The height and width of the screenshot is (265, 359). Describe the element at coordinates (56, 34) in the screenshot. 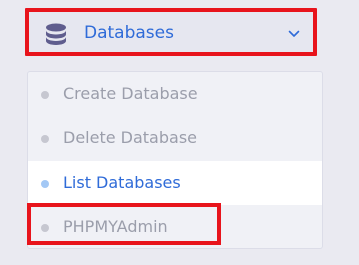

I see `database-icon` at that location.